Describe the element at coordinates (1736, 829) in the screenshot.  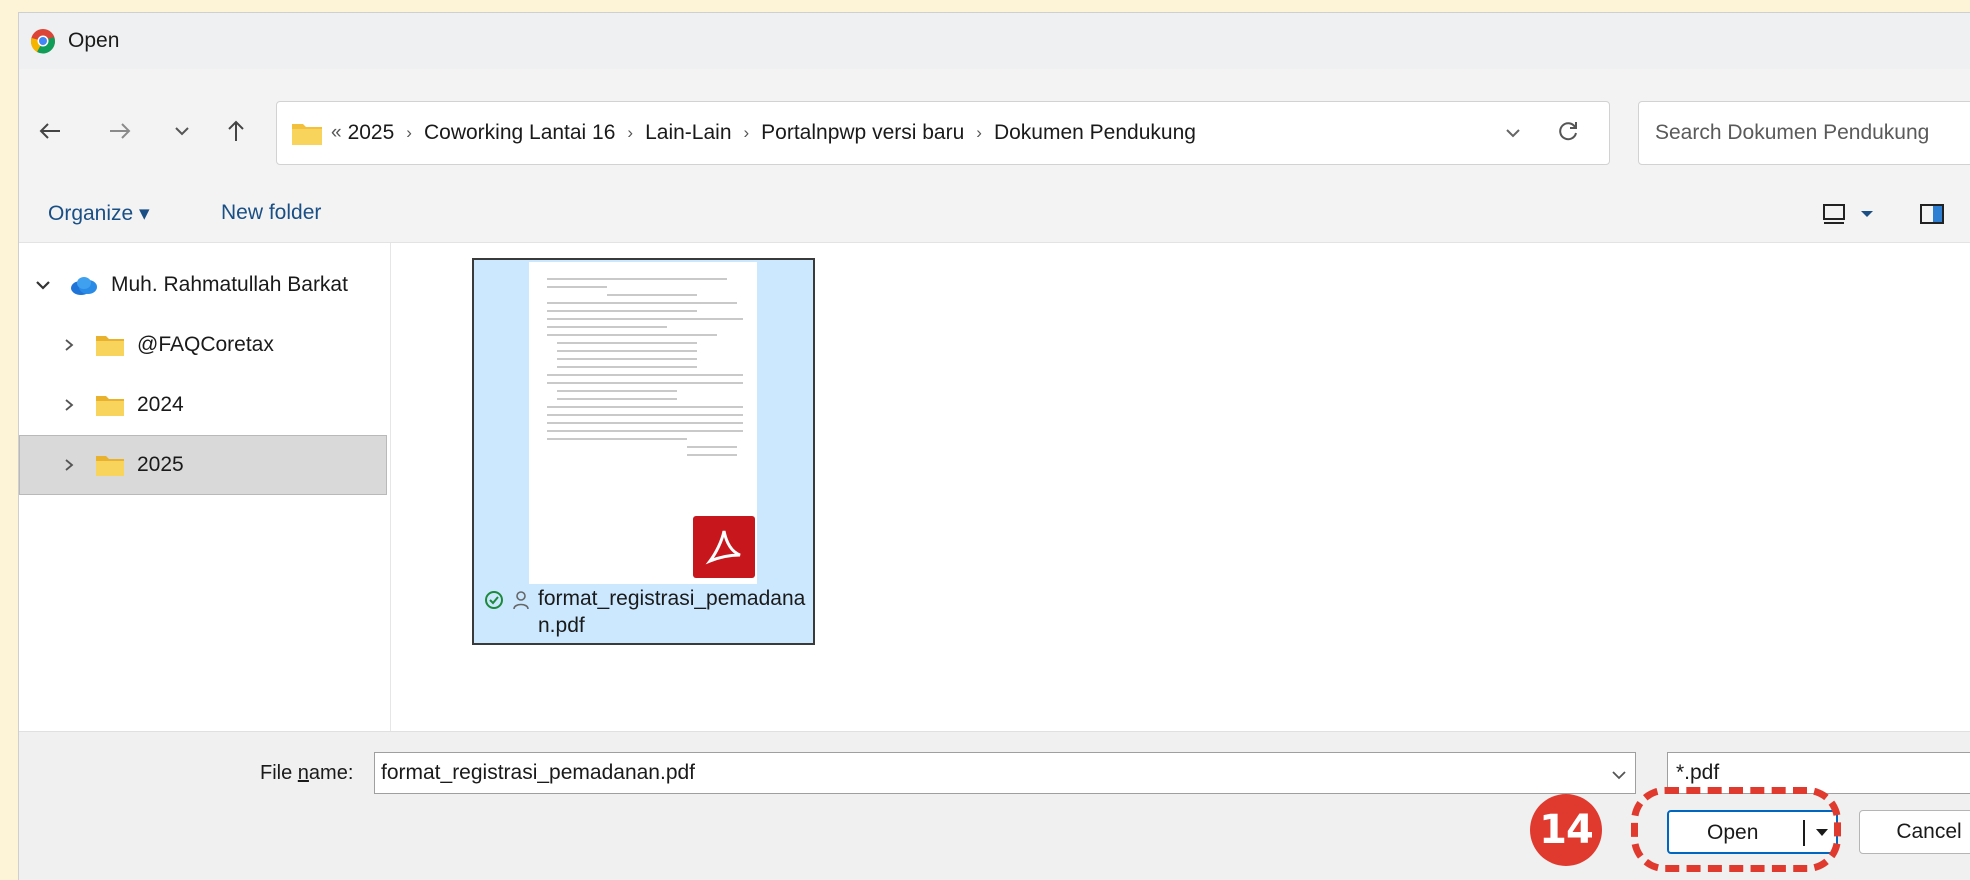
I see `highlight-ring` at that location.